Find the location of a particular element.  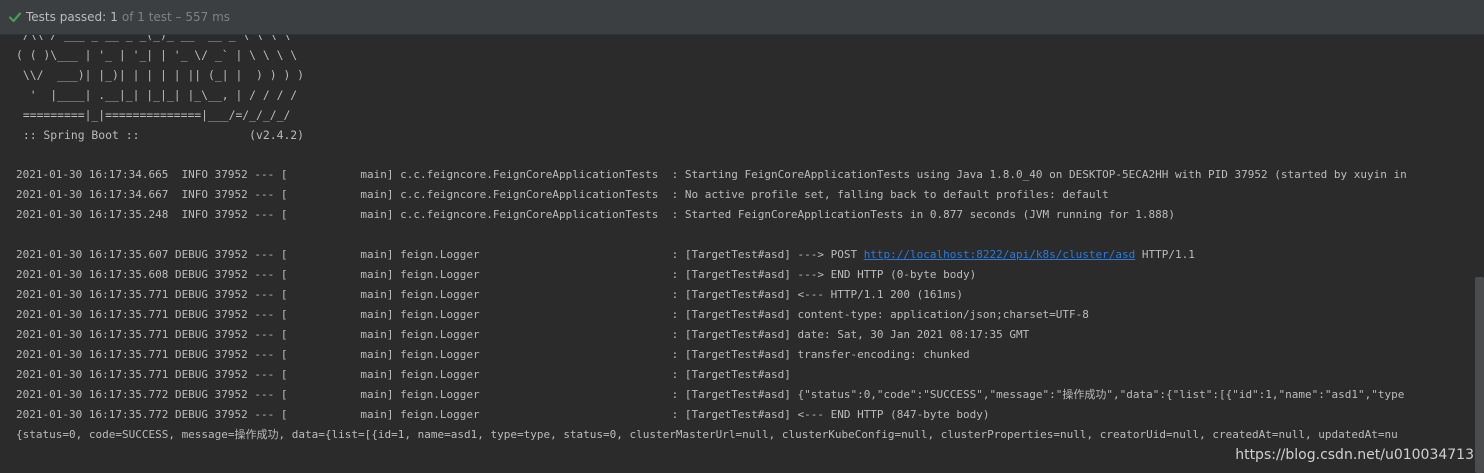

tests-passed-label: Tests passed: is located at coordinates (66, 17).